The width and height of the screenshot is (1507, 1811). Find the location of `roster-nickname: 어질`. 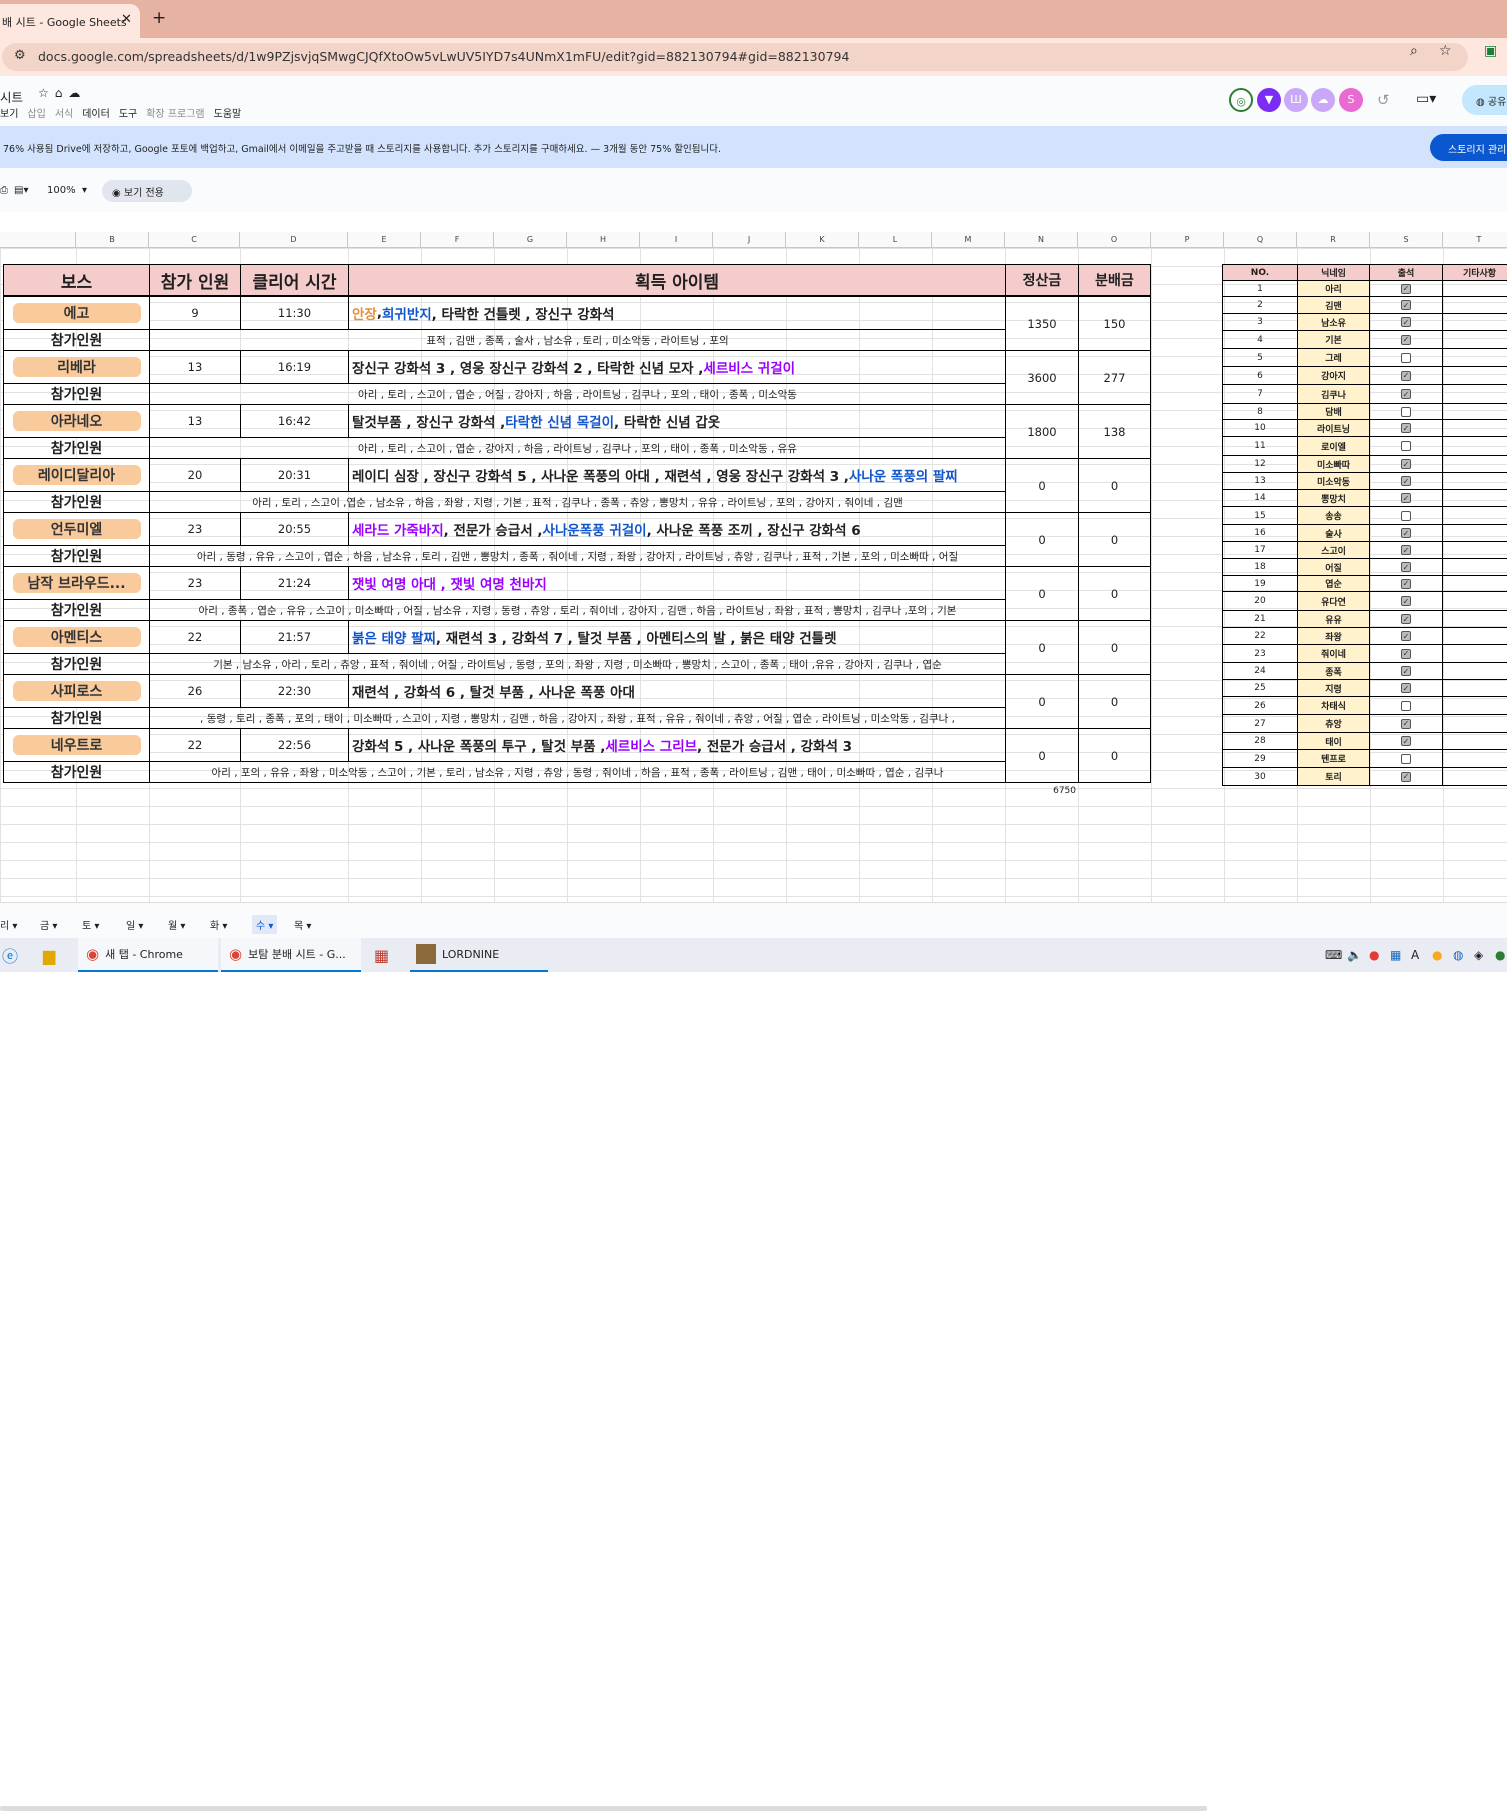

roster-nickname: 어질 is located at coordinates (1333, 567).